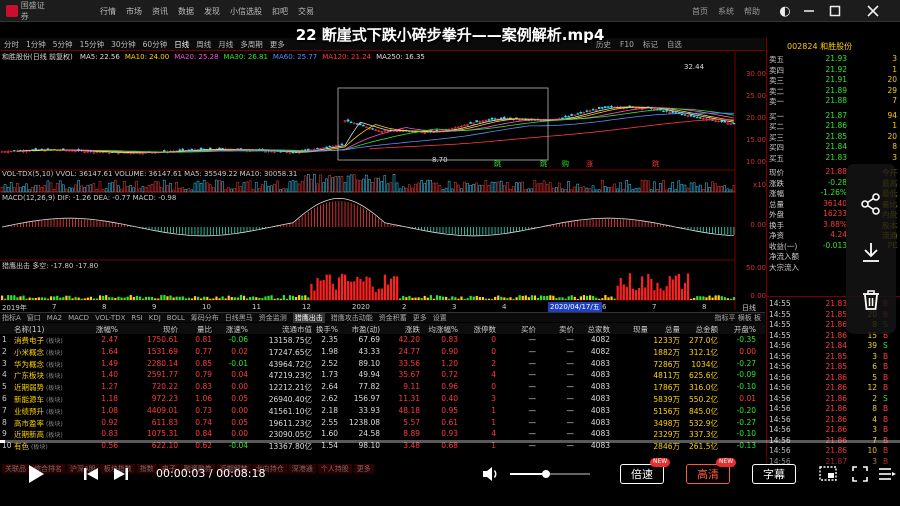 The image size is (900, 506). I want to click on indicator-tab-10: 资金监测, so click(273, 318).